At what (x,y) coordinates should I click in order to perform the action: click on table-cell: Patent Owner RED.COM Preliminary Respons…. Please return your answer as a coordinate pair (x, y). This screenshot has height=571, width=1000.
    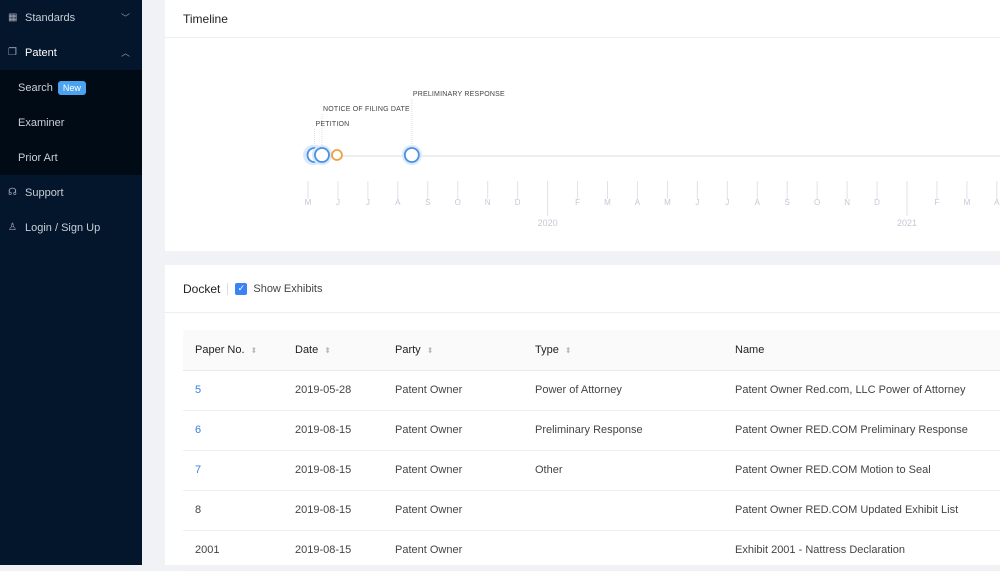
    Looking at the image, I should click on (861, 430).